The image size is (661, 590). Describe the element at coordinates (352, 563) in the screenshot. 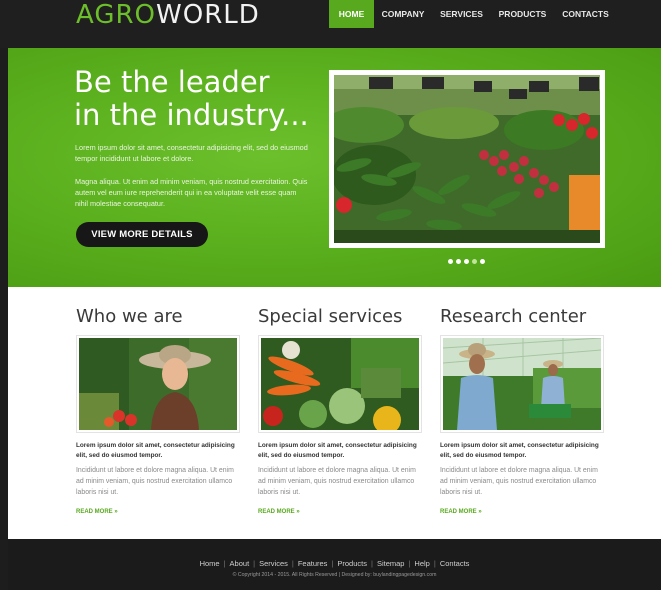

I see `footer-link-products: Products` at that location.